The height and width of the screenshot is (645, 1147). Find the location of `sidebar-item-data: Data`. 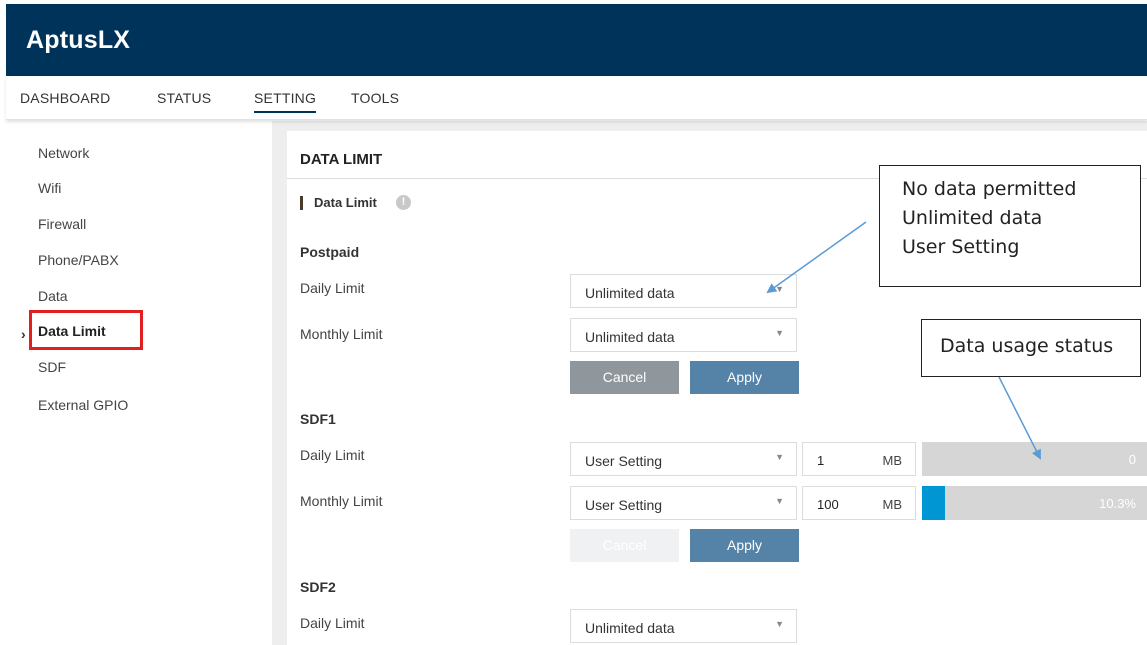

sidebar-item-data: Data is located at coordinates (53, 296).